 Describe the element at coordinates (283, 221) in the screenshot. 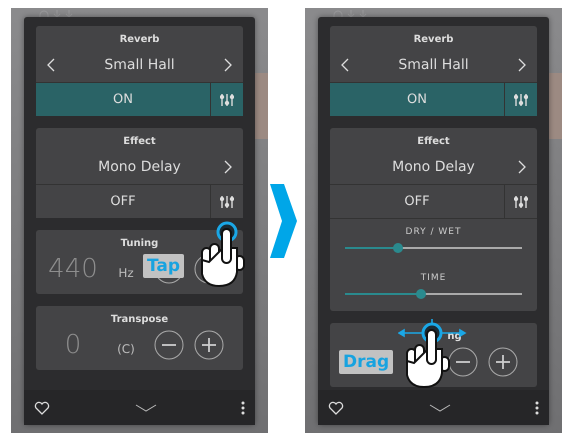

I see `next-step-arrow-icon` at that location.